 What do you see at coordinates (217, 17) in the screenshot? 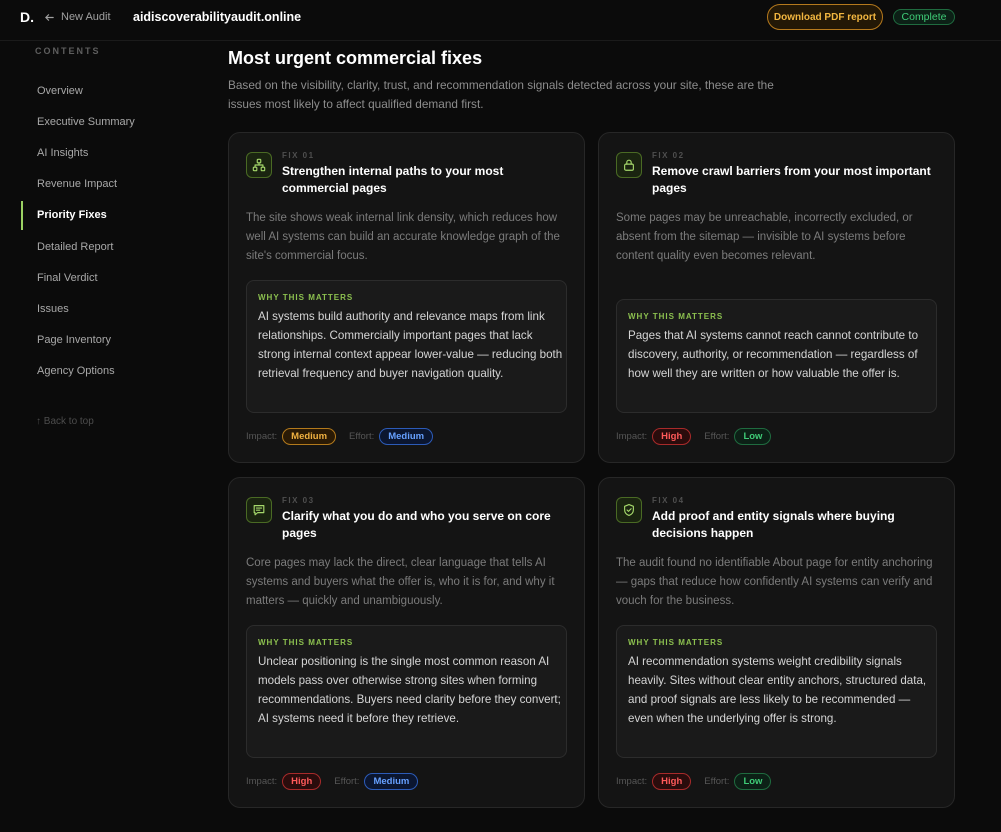
I see `audit-domain: aidiscoverabilityaudit.online` at bounding box center [217, 17].